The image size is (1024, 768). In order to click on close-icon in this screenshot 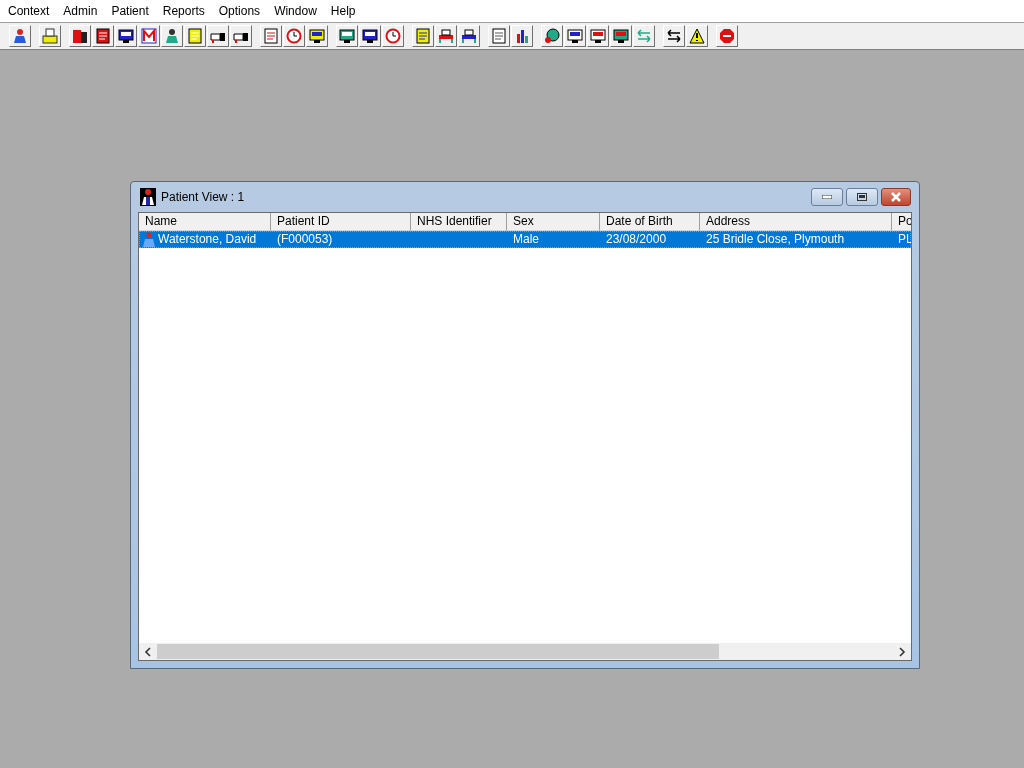, I will do `click(896, 197)`.